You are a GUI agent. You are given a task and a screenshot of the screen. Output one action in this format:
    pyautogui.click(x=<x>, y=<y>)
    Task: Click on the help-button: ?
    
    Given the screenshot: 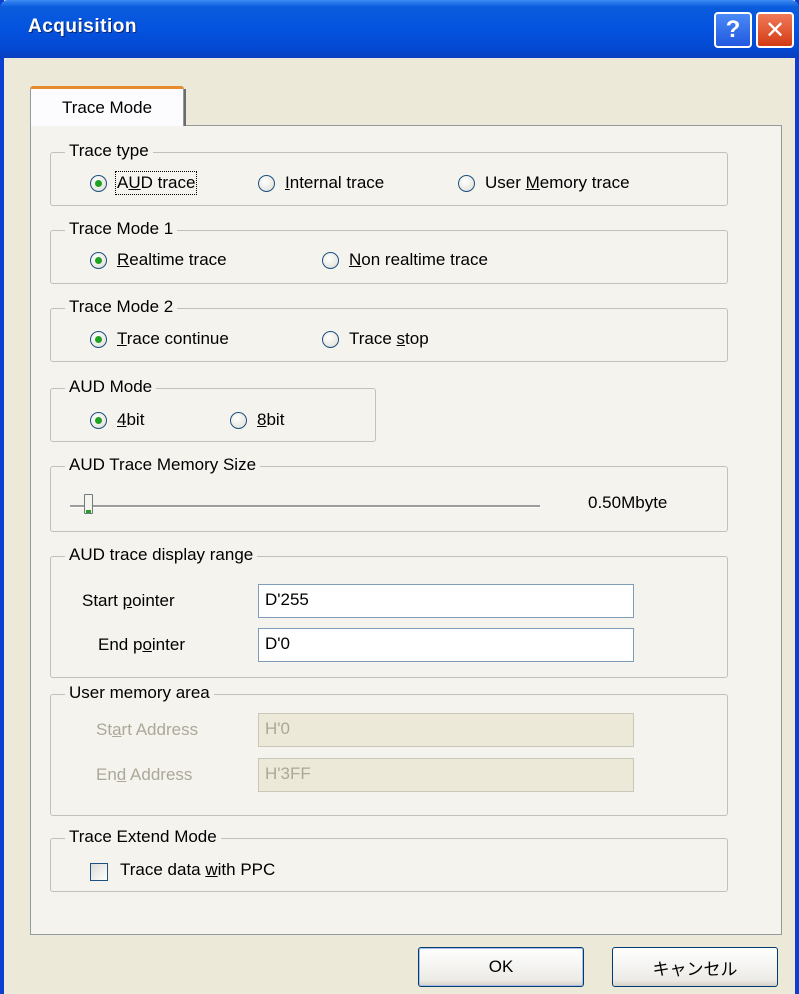 What is the action you would take?
    pyautogui.click(x=733, y=30)
    